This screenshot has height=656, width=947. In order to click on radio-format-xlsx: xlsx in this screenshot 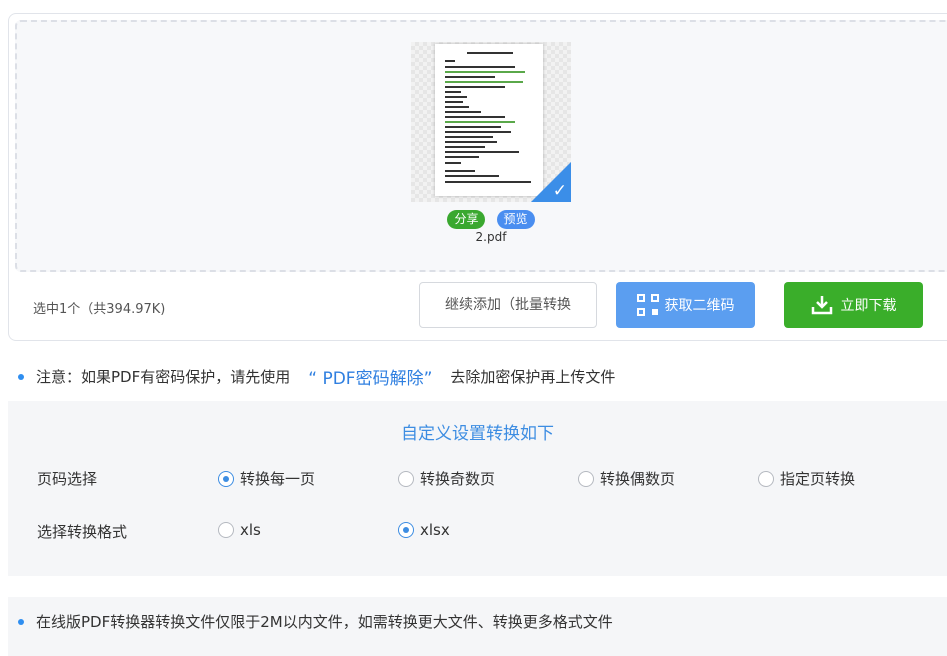, I will do `click(424, 530)`.